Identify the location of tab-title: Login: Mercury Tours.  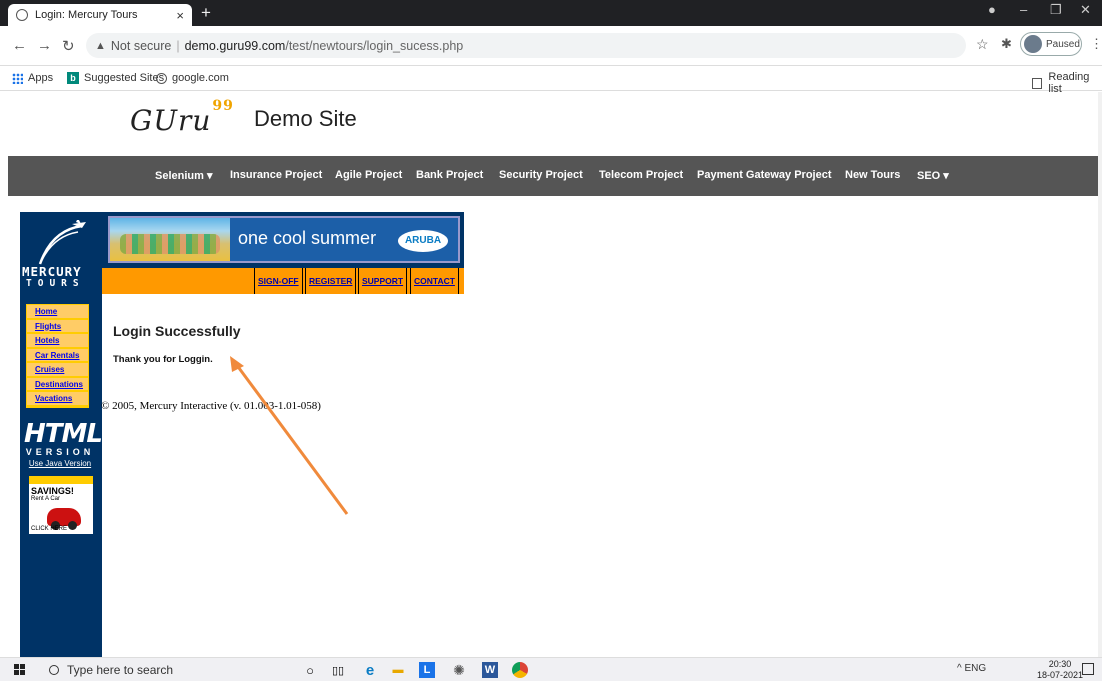
(86, 15).